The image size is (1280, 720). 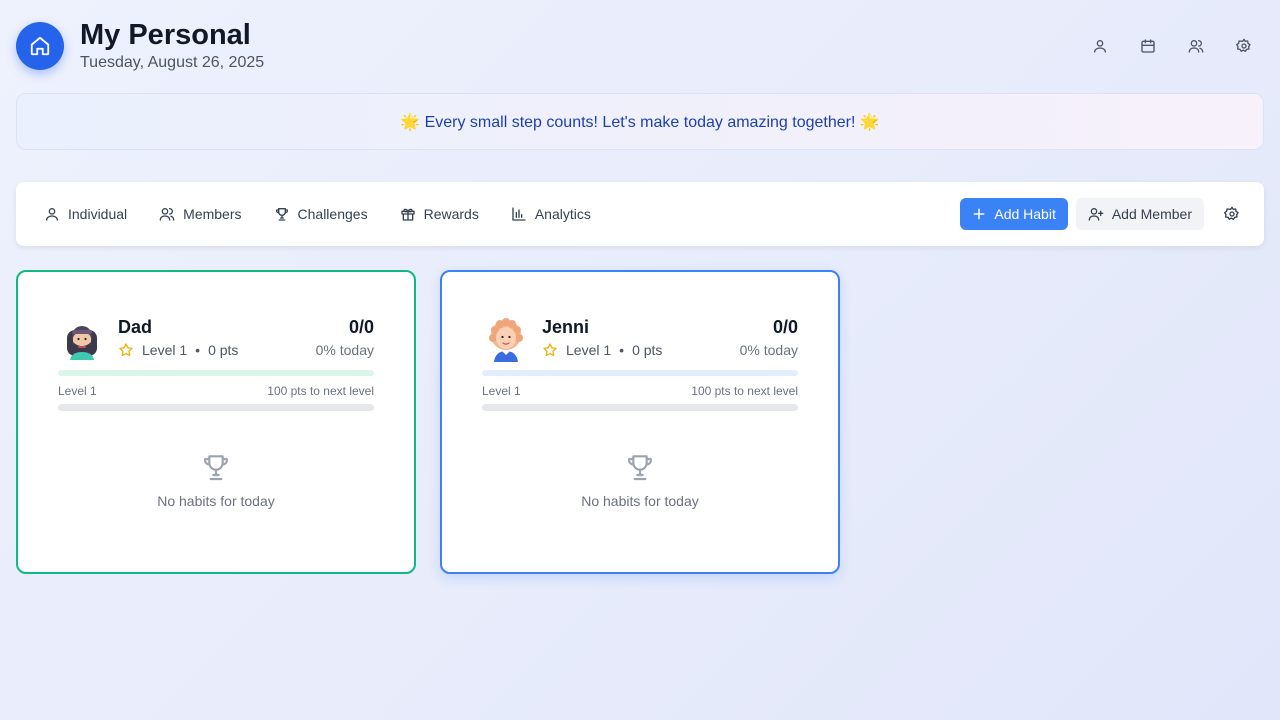 What do you see at coordinates (979, 214) in the screenshot?
I see `plus-icon` at bounding box center [979, 214].